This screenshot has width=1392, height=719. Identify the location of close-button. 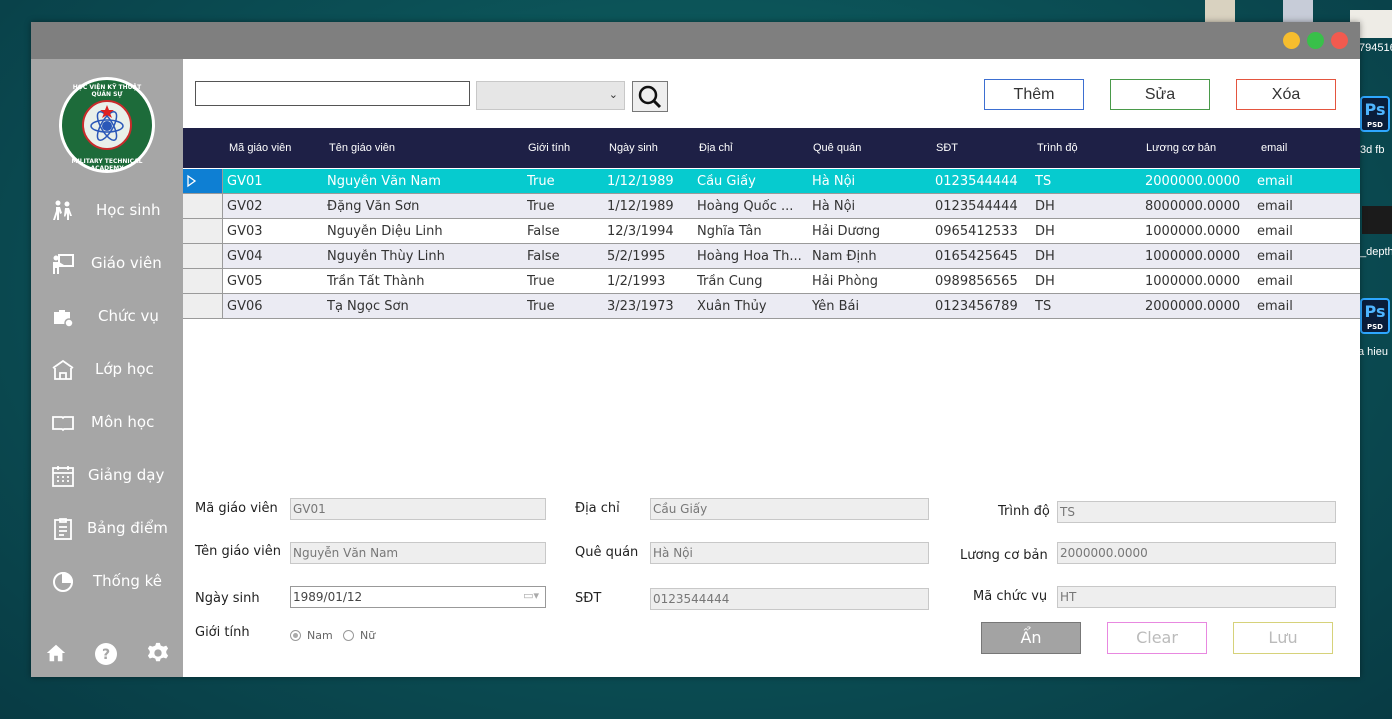
(1339, 40).